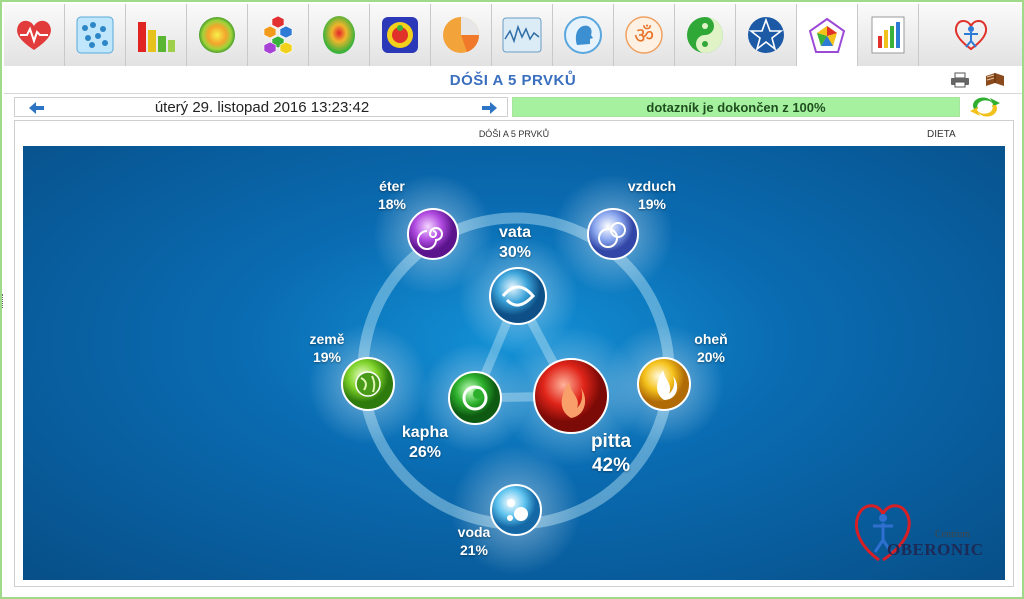 This screenshot has height=599, width=1024. What do you see at coordinates (37, 107) in the screenshot?
I see `previous-arrow-icon` at bounding box center [37, 107].